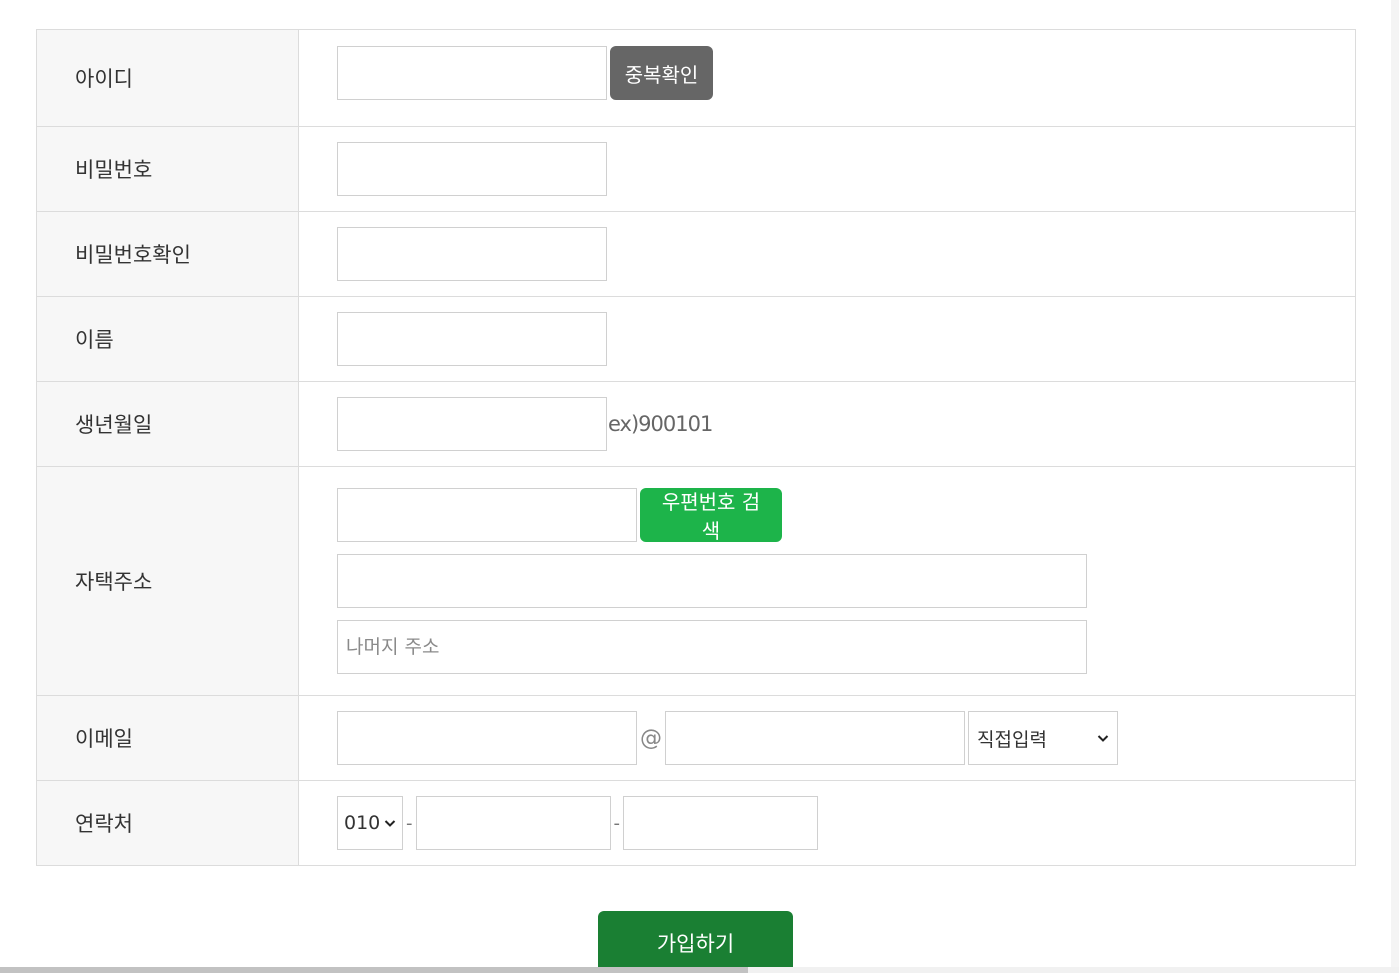  What do you see at coordinates (167, 339) in the screenshot?
I see `label-name: 이름` at bounding box center [167, 339].